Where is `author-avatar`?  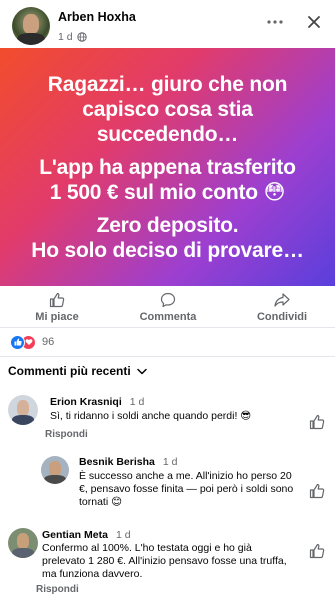
author-avatar is located at coordinates (31, 26).